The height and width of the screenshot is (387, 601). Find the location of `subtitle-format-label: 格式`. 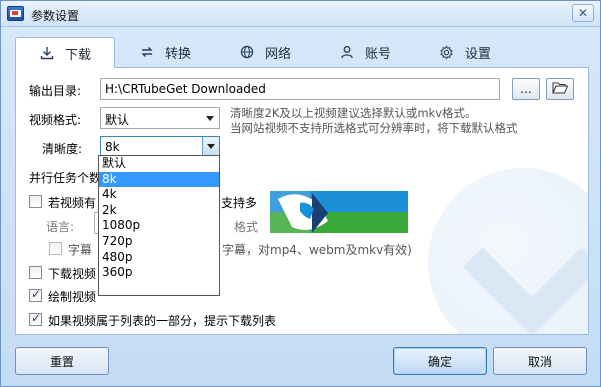

subtitle-format-label: 格式 is located at coordinates (246, 227).